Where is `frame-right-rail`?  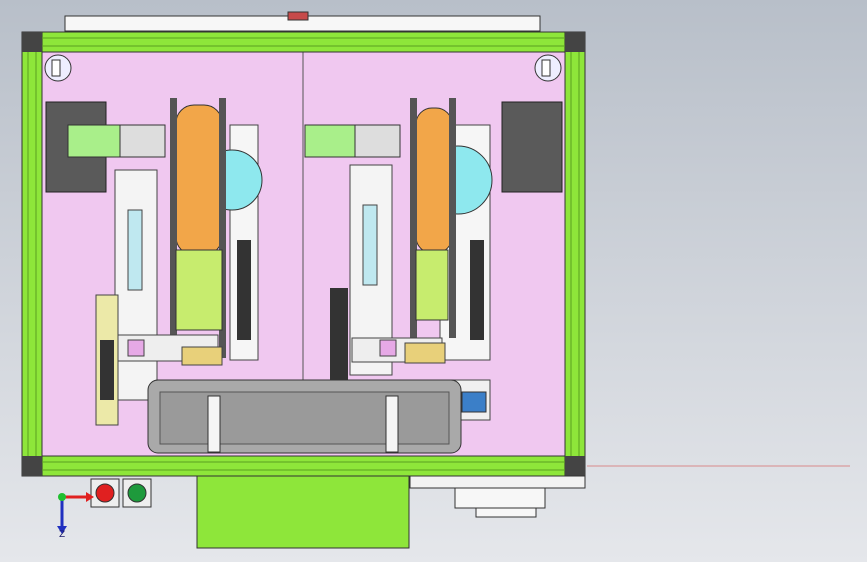 frame-right-rail is located at coordinates (575, 254).